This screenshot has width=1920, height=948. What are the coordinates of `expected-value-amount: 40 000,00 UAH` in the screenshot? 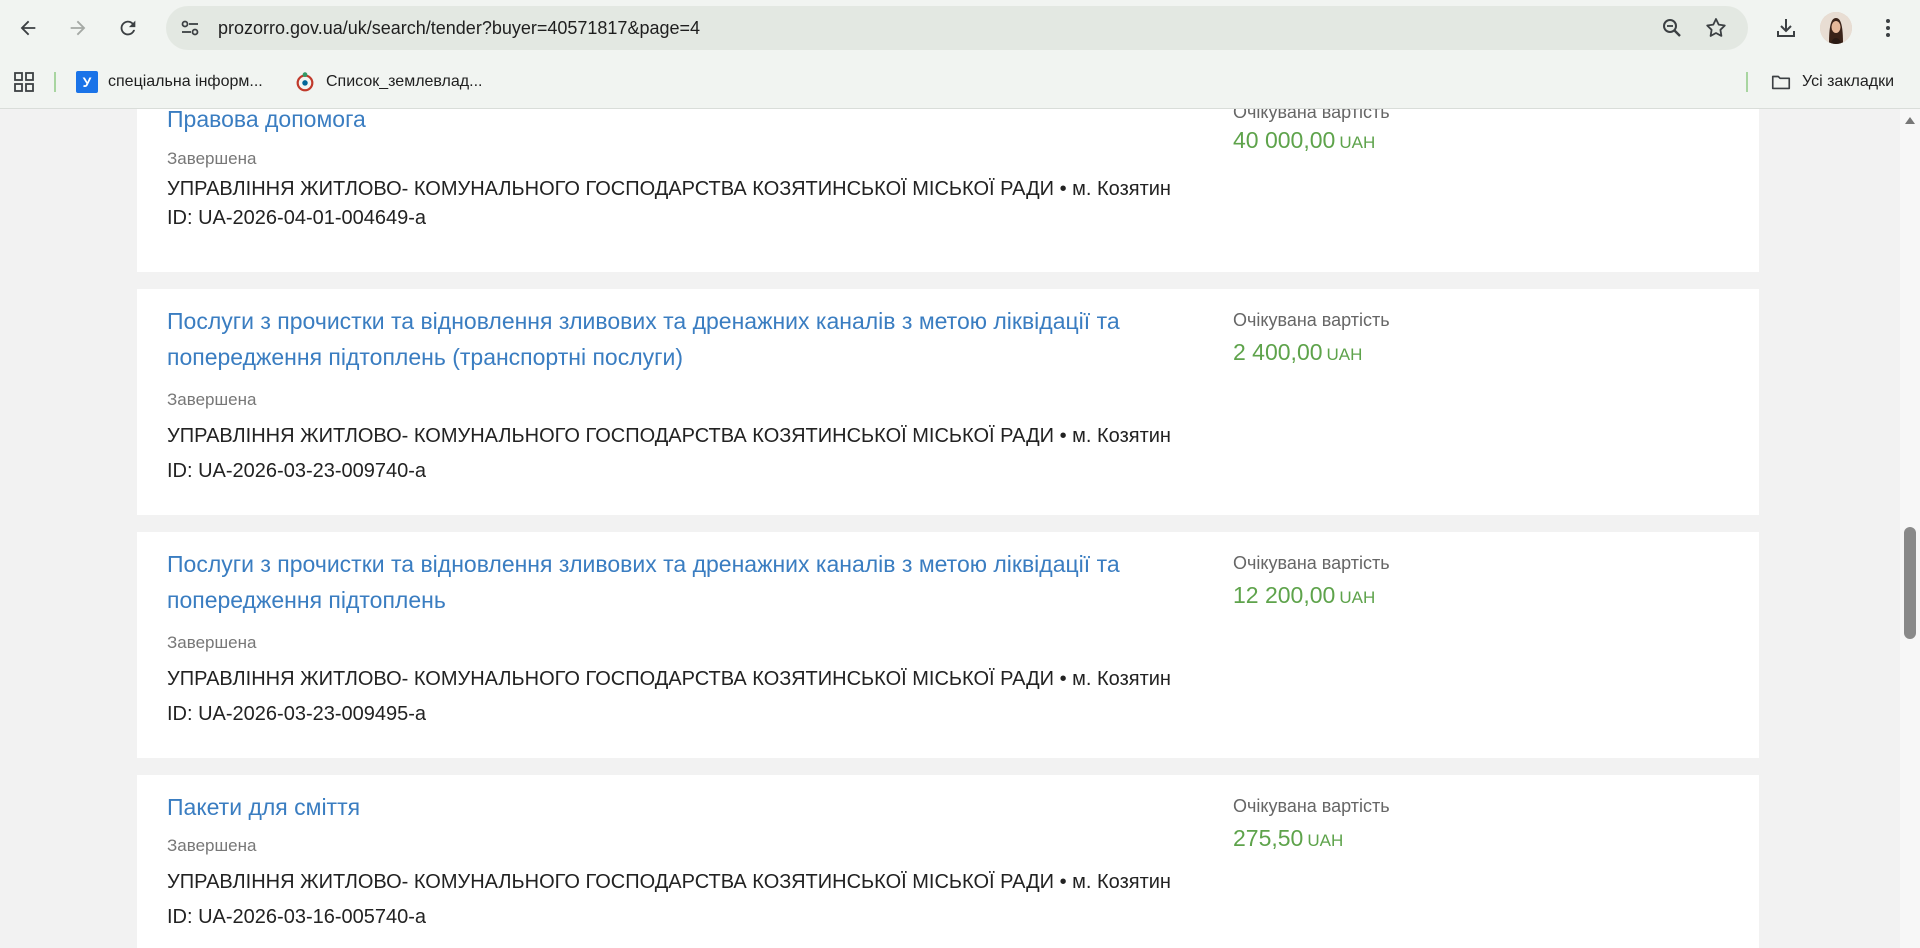 It's located at (1304, 140).